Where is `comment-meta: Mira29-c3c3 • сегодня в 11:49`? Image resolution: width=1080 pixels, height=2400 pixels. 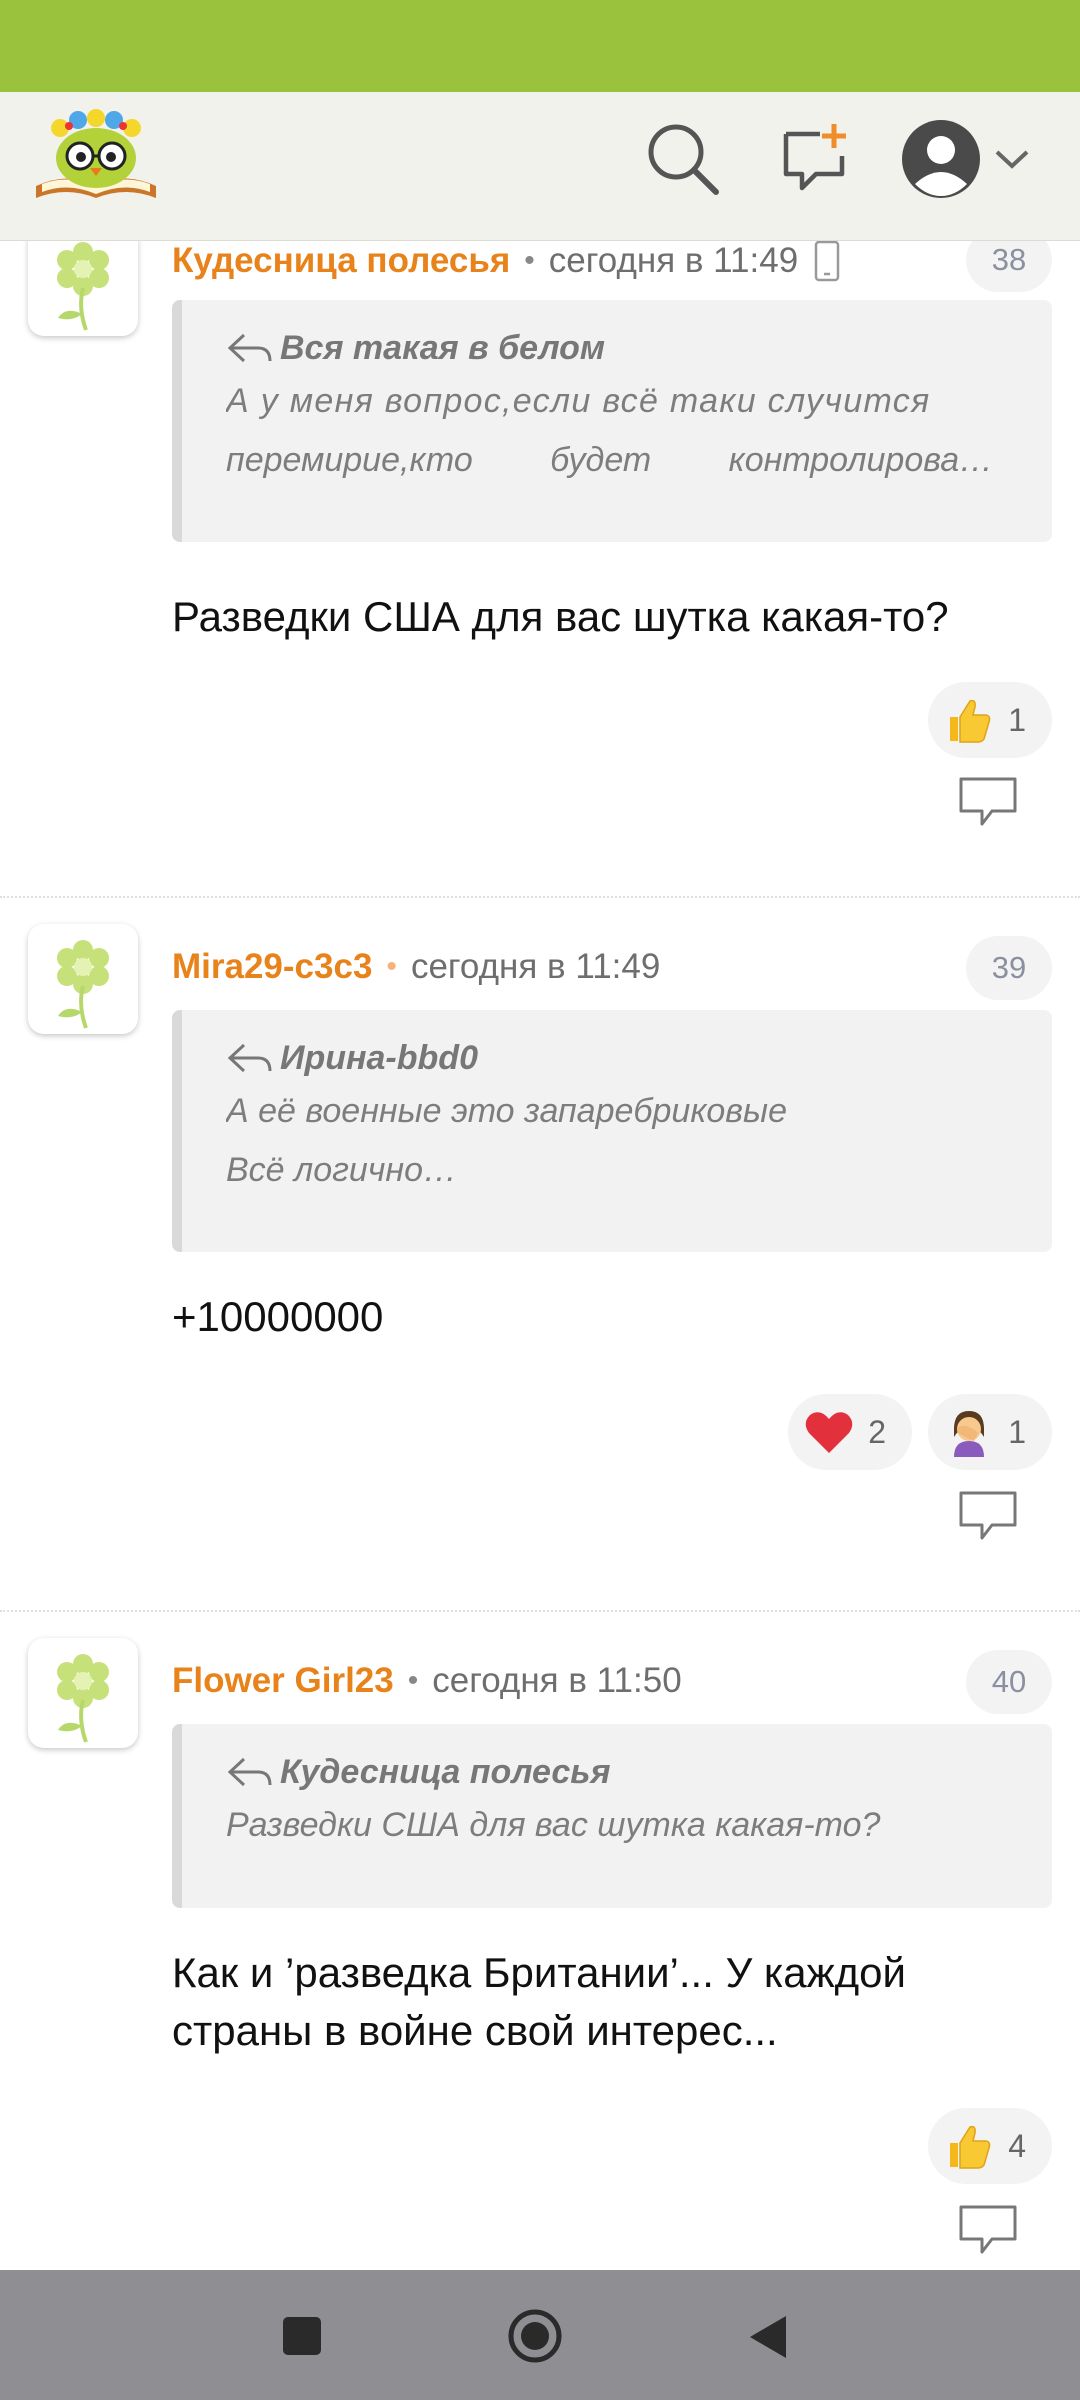 comment-meta: Mira29-c3c3 • сегодня в 11:49 is located at coordinates (416, 967).